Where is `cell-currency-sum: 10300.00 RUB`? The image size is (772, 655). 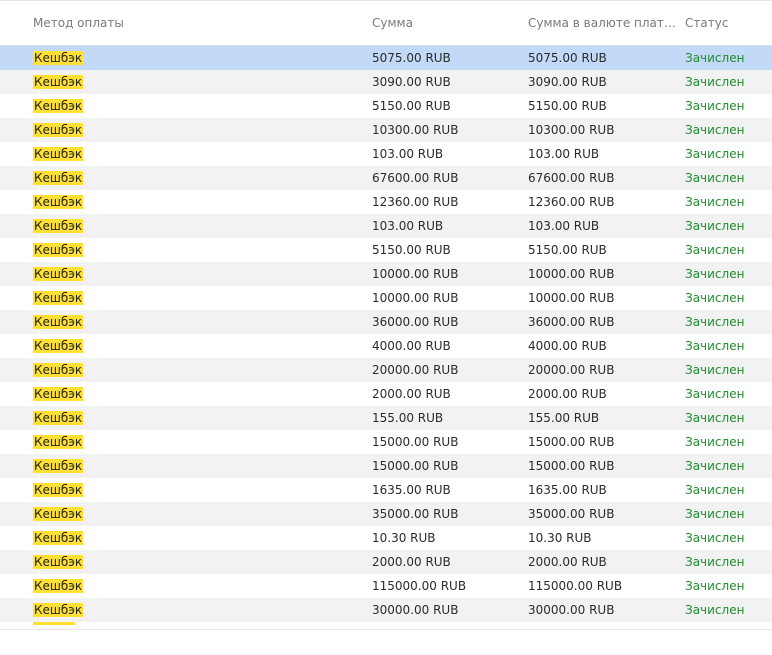 cell-currency-sum: 10300.00 RUB is located at coordinates (571, 130).